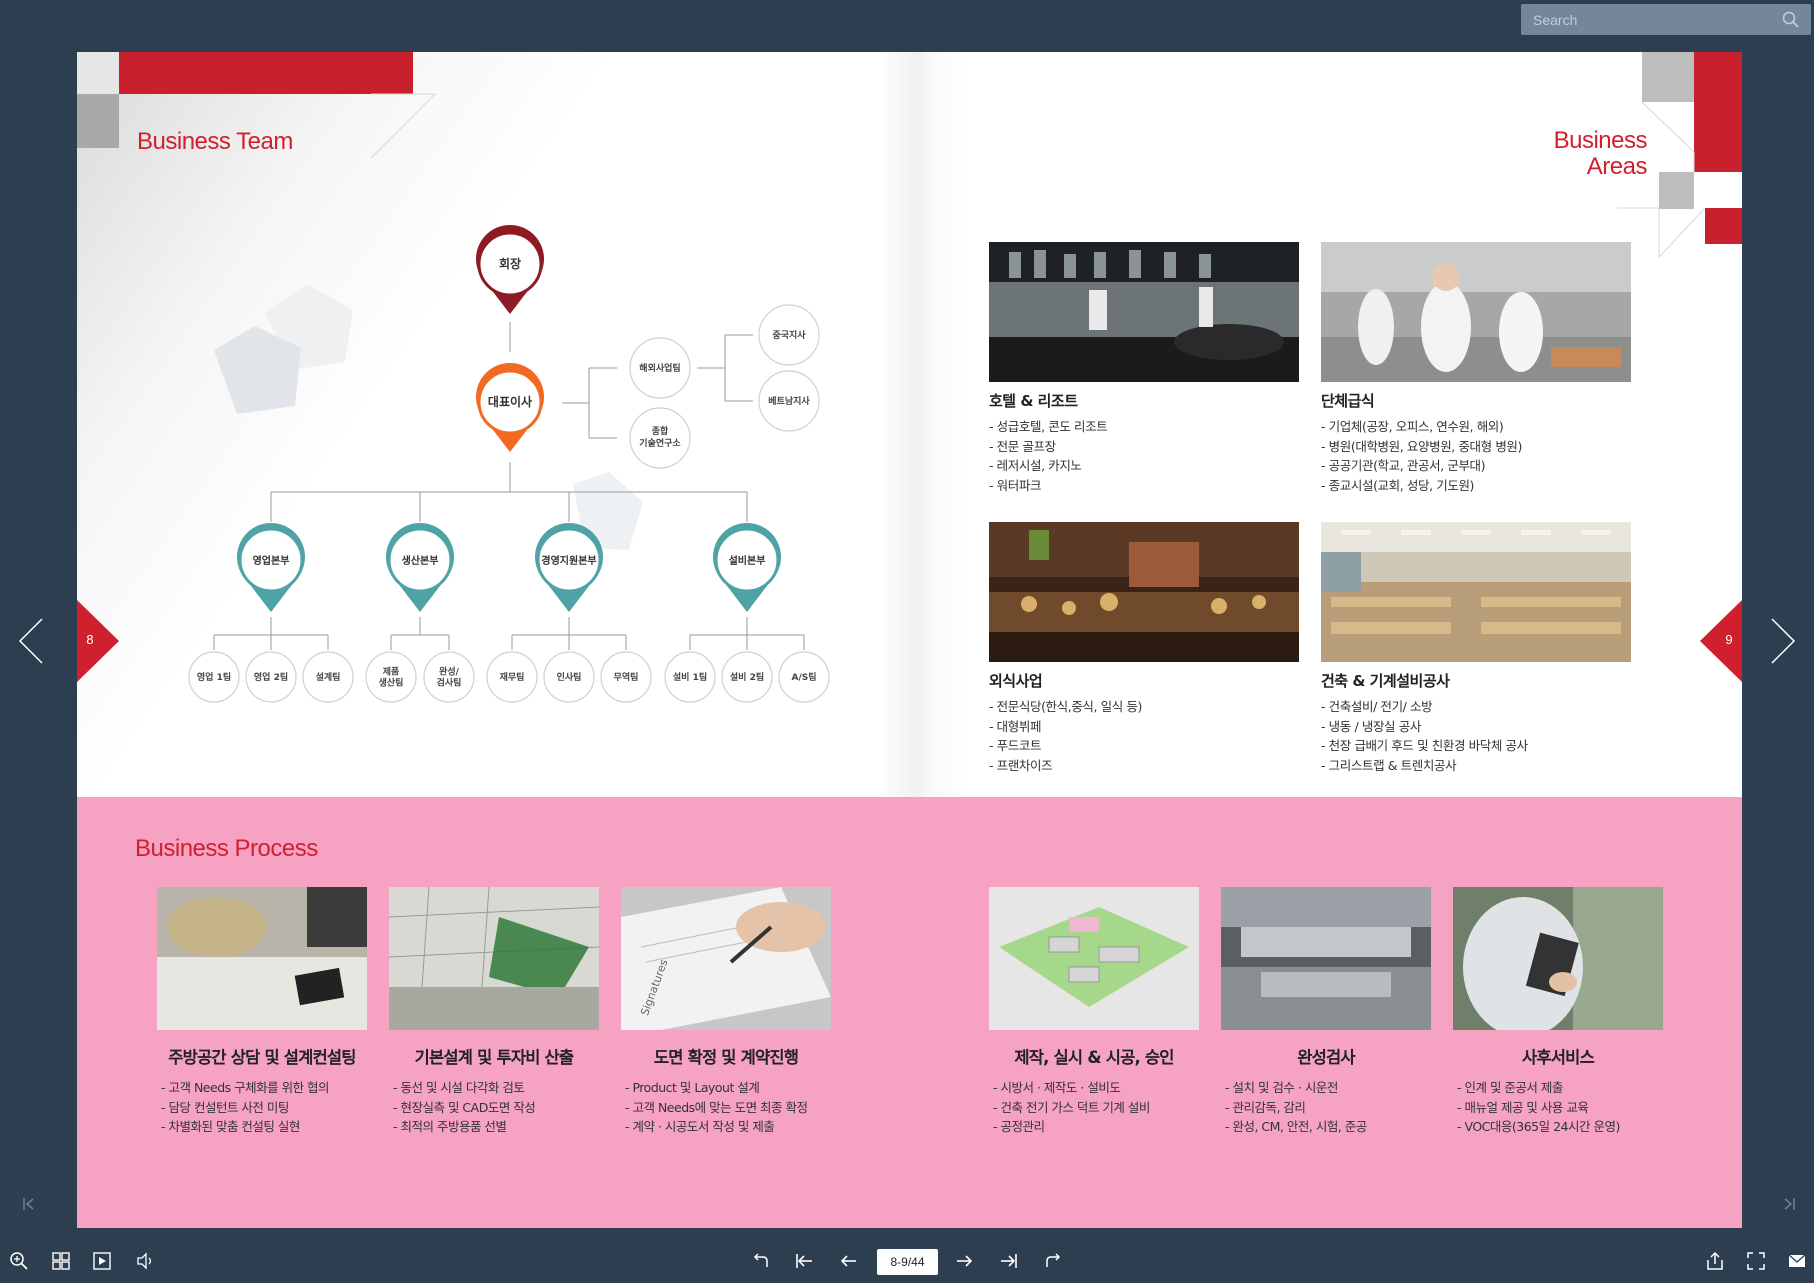 The height and width of the screenshot is (1283, 1814). Describe the element at coordinates (230, 1126) in the screenshot. I see `process-item: - 차별화된 맞춤 컨설팅 실현` at that location.